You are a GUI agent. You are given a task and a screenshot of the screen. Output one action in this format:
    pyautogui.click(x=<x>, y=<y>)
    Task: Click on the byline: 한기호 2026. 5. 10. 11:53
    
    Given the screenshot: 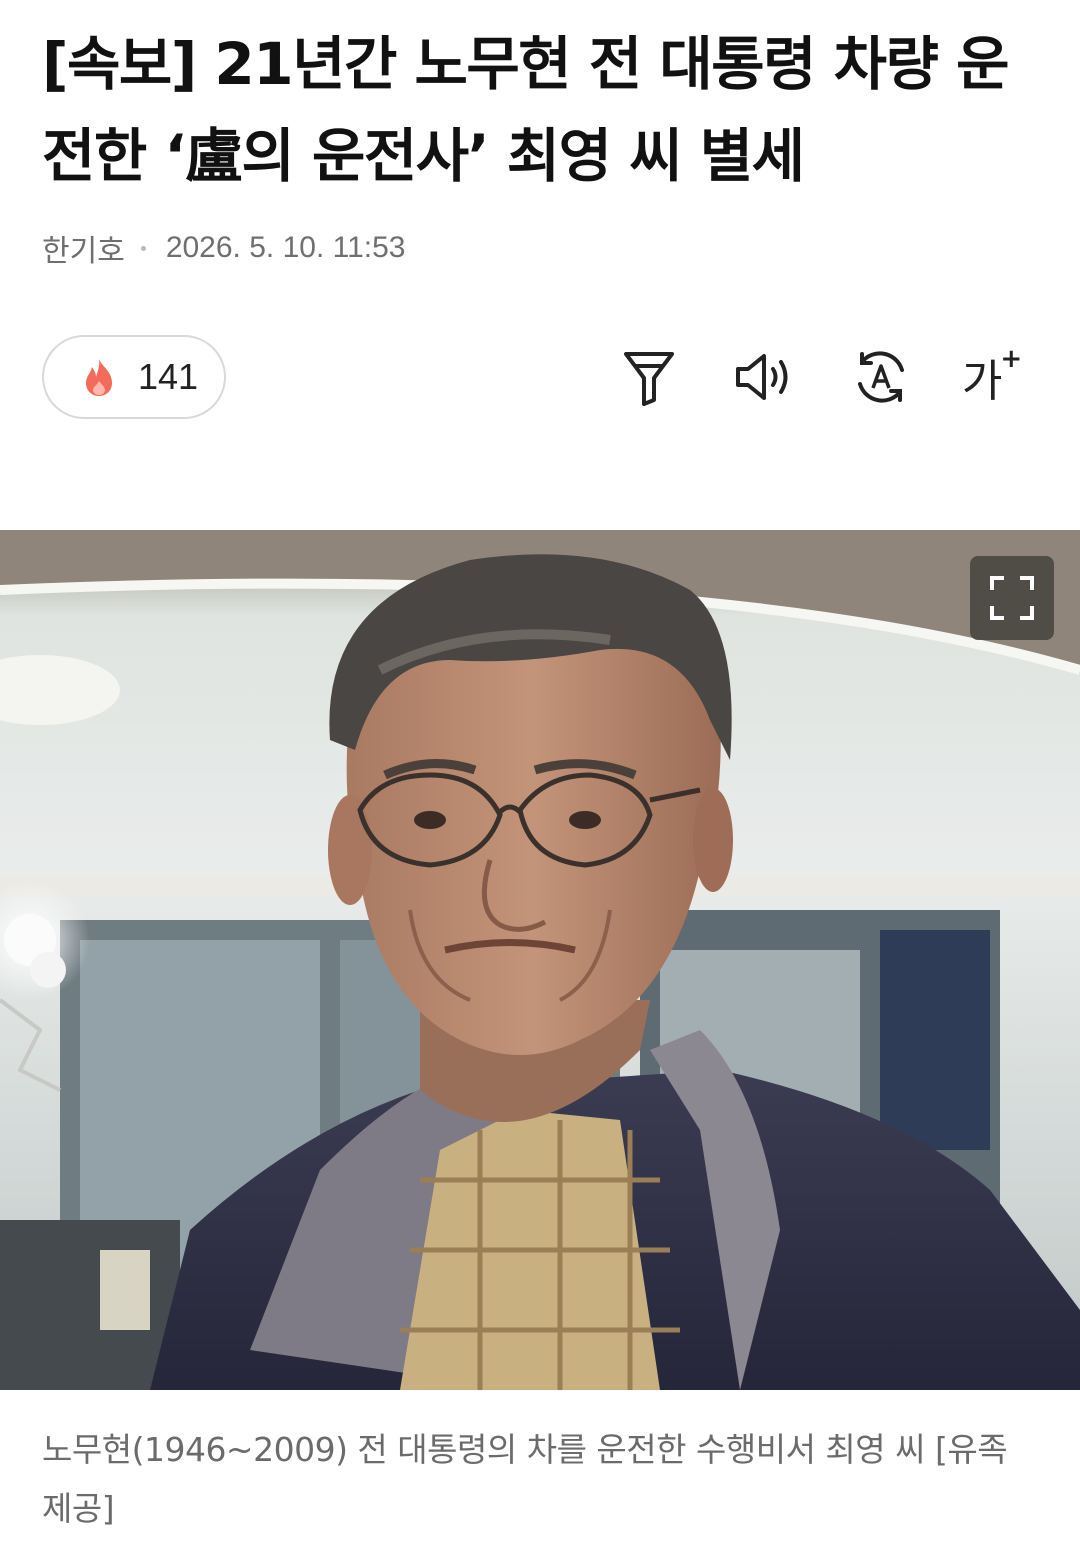 What is the action you would take?
    pyautogui.click(x=223, y=248)
    